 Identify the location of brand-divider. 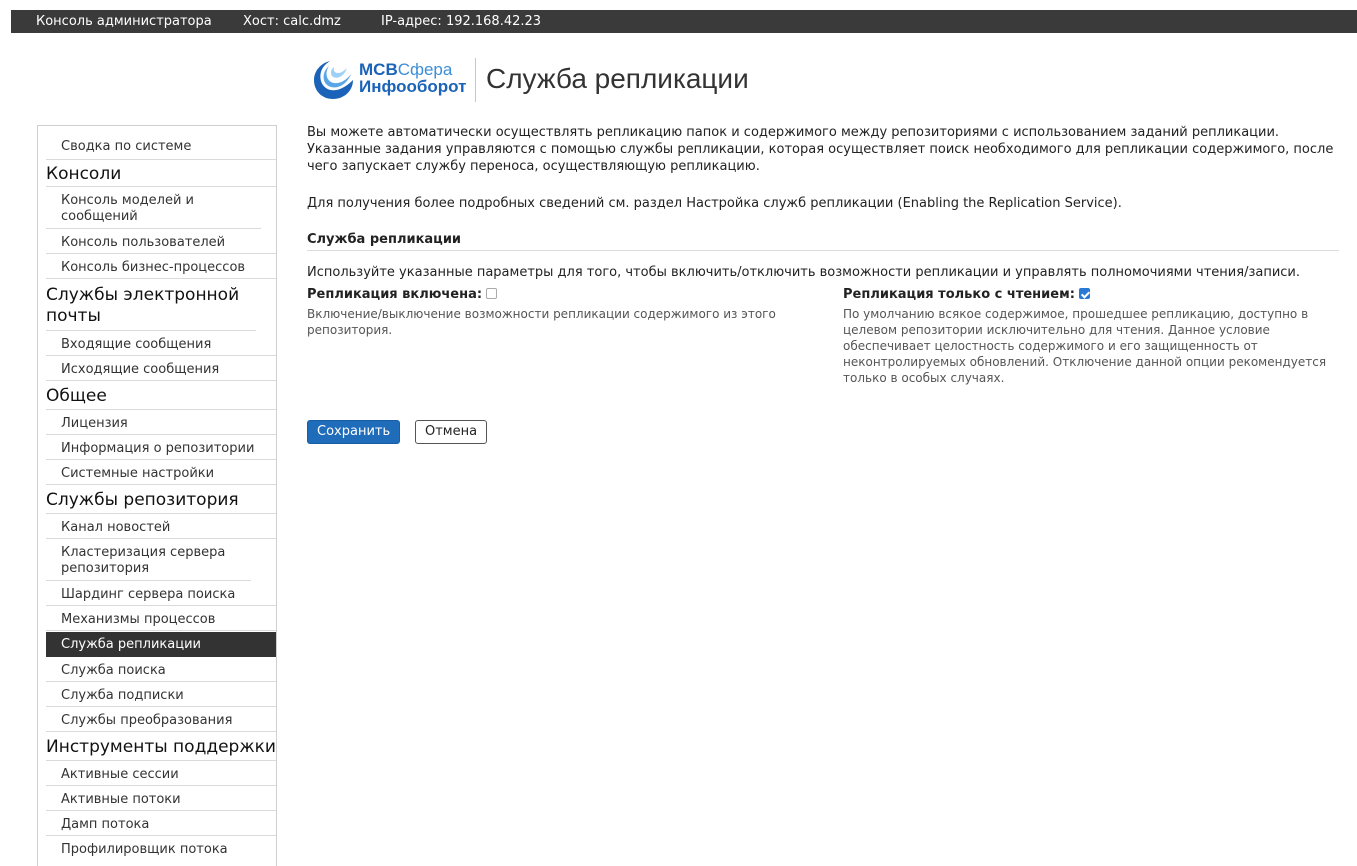
(475, 80).